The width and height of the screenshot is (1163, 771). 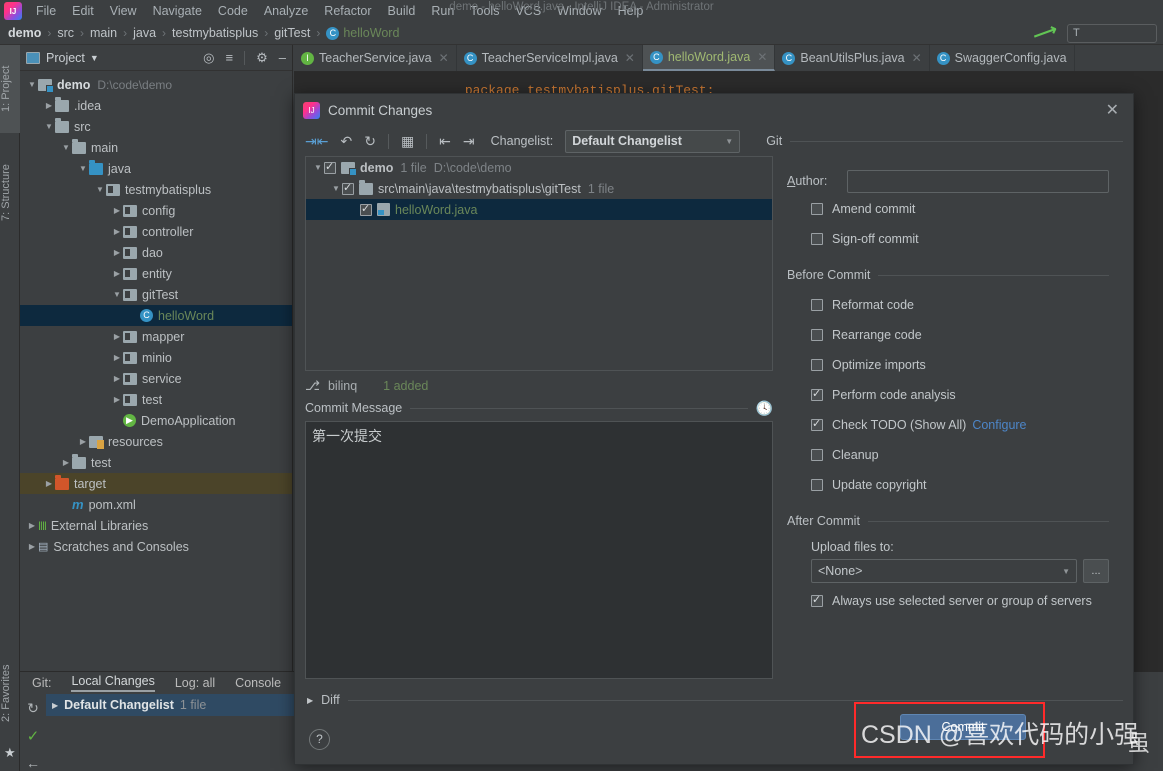 What do you see at coordinates (631, 11) in the screenshot?
I see `menu-item-help: Help` at bounding box center [631, 11].